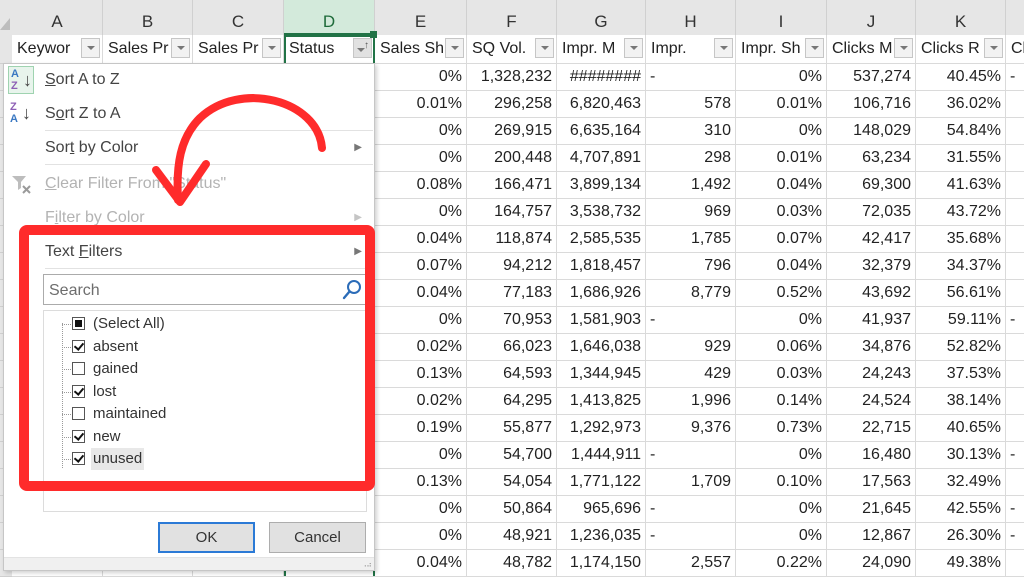 The image size is (1024, 577). I want to click on cell-f: 64,593, so click(512, 374).